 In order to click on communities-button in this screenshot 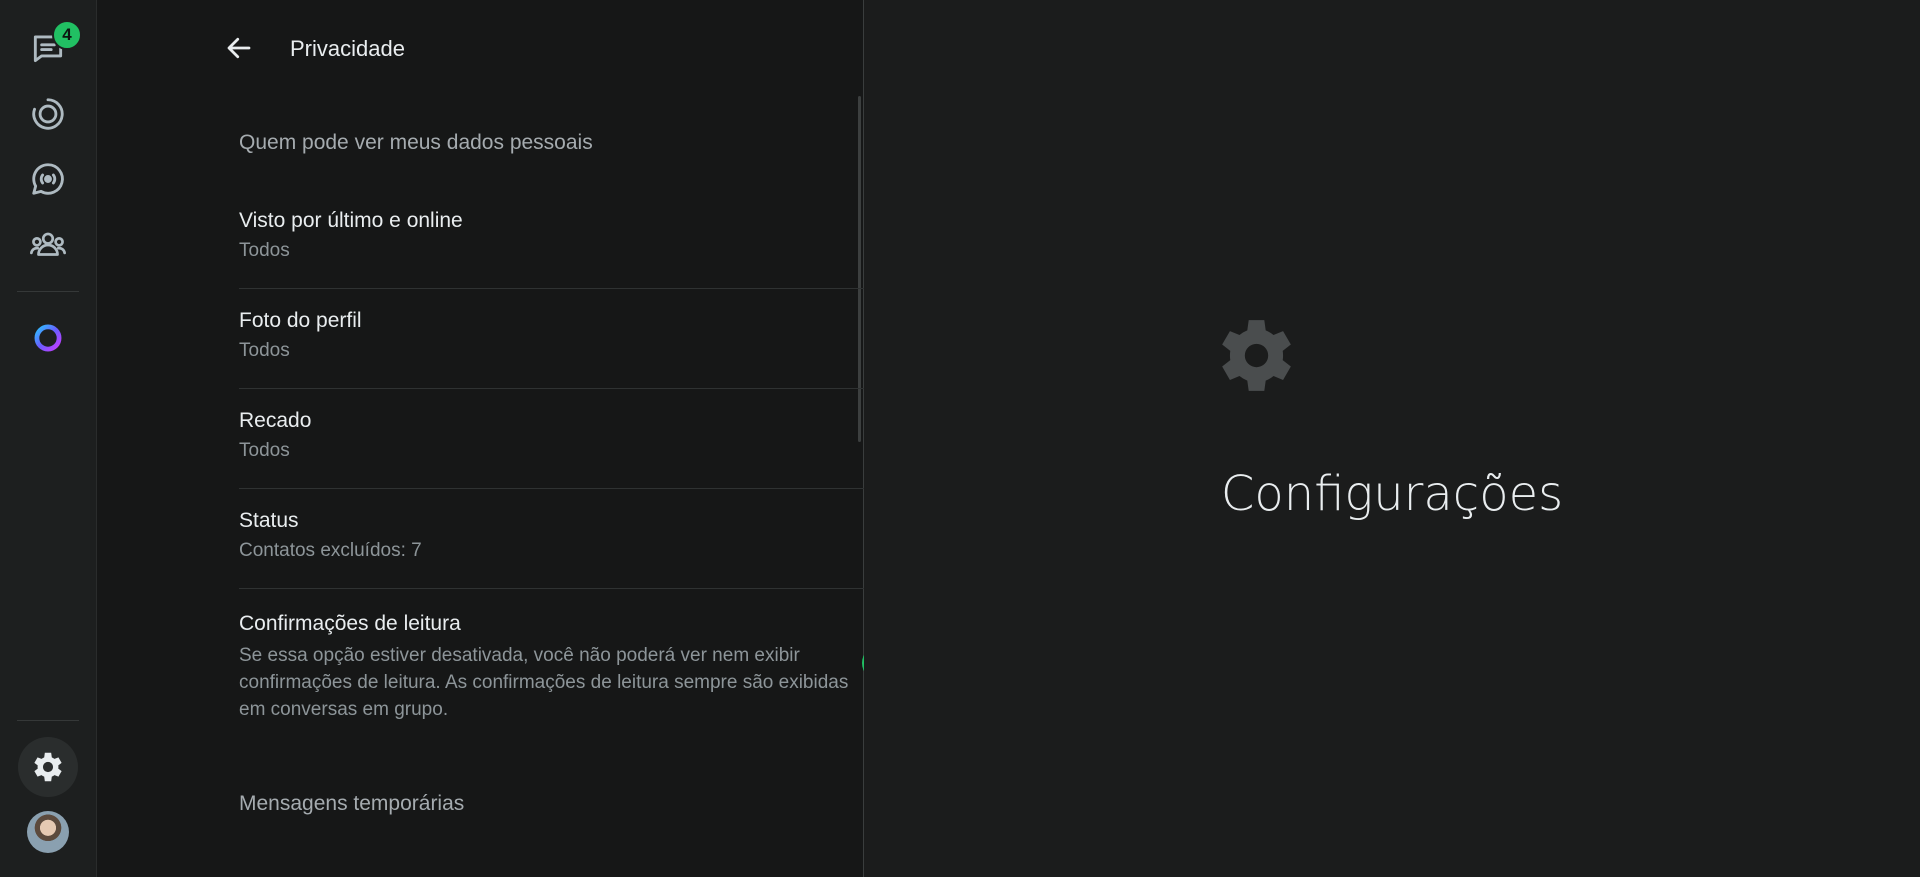, I will do `click(48, 245)`.